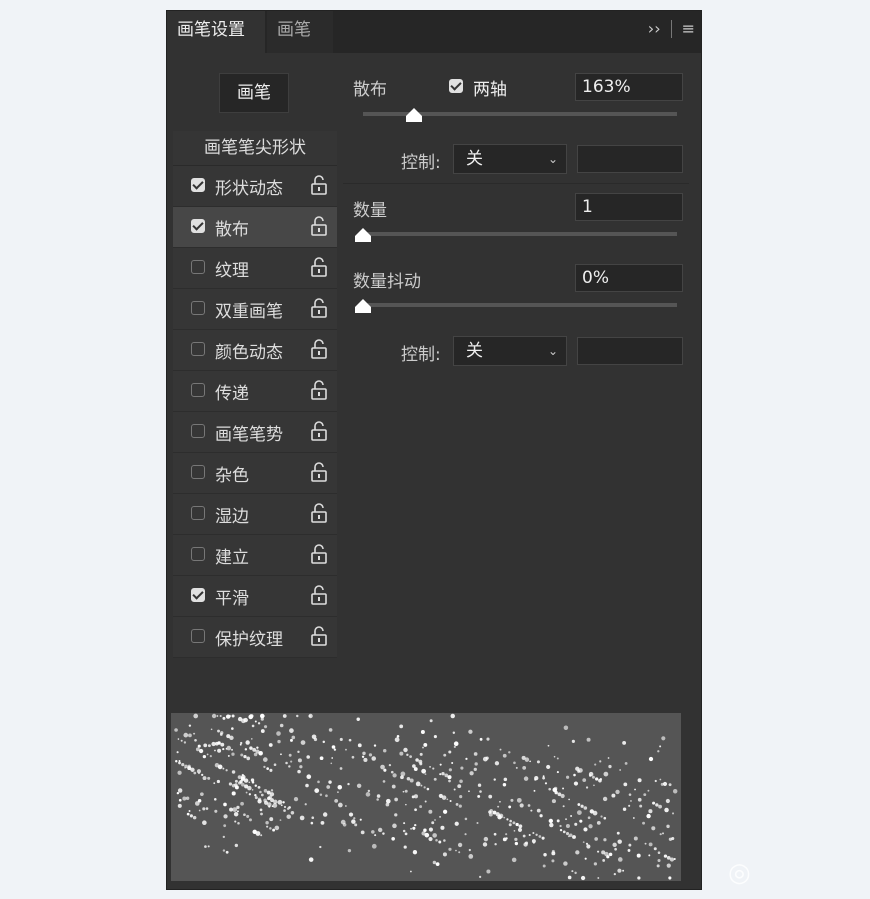 This screenshot has width=870, height=899. What do you see at coordinates (255, 637) in the screenshot?
I see `option-item: 保护纹理` at bounding box center [255, 637].